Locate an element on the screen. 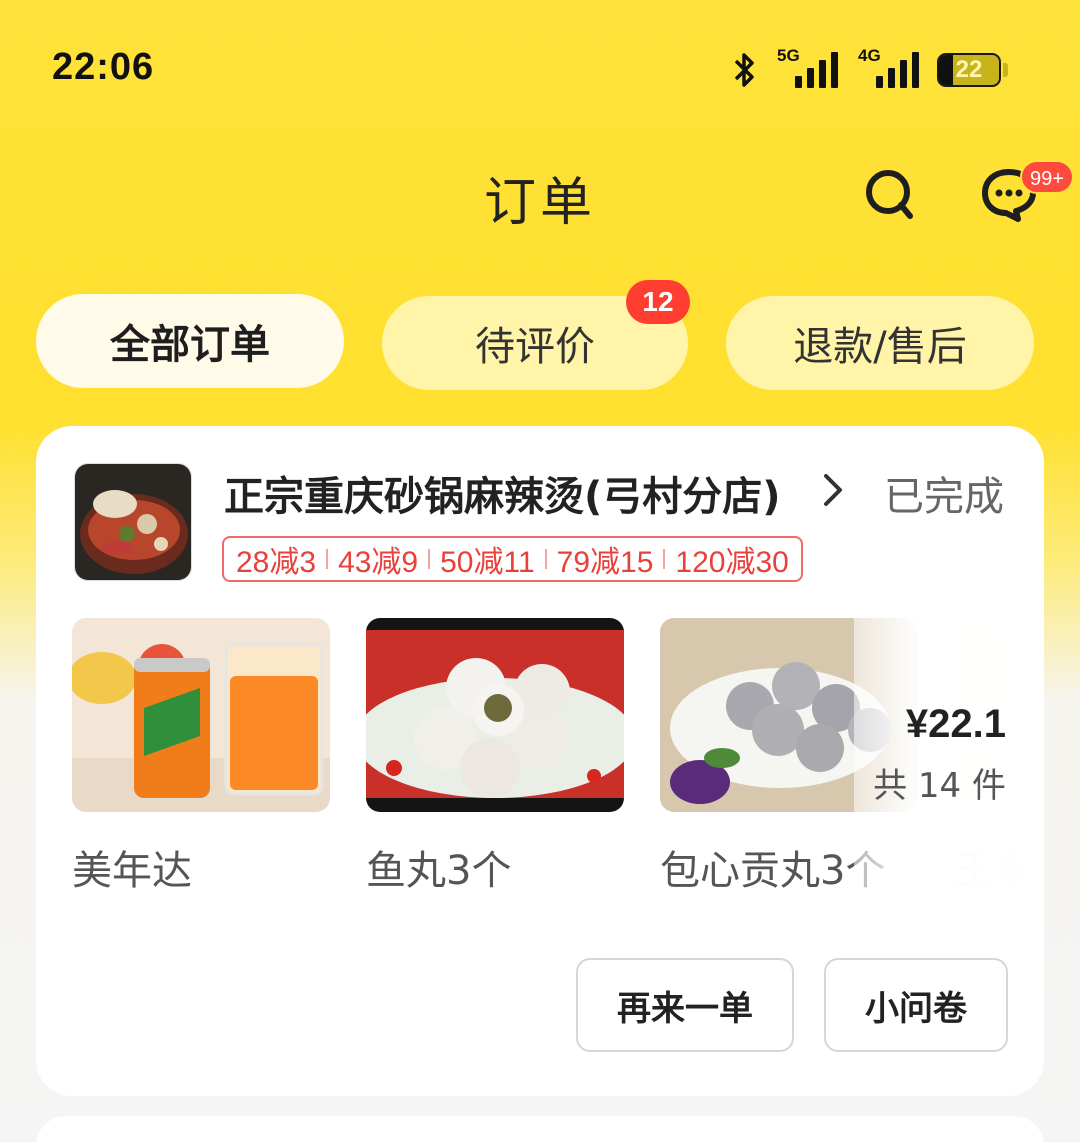 This screenshot has height=1142, width=1080. tab-refund-aftersale: 退款/售后 is located at coordinates (880, 343).